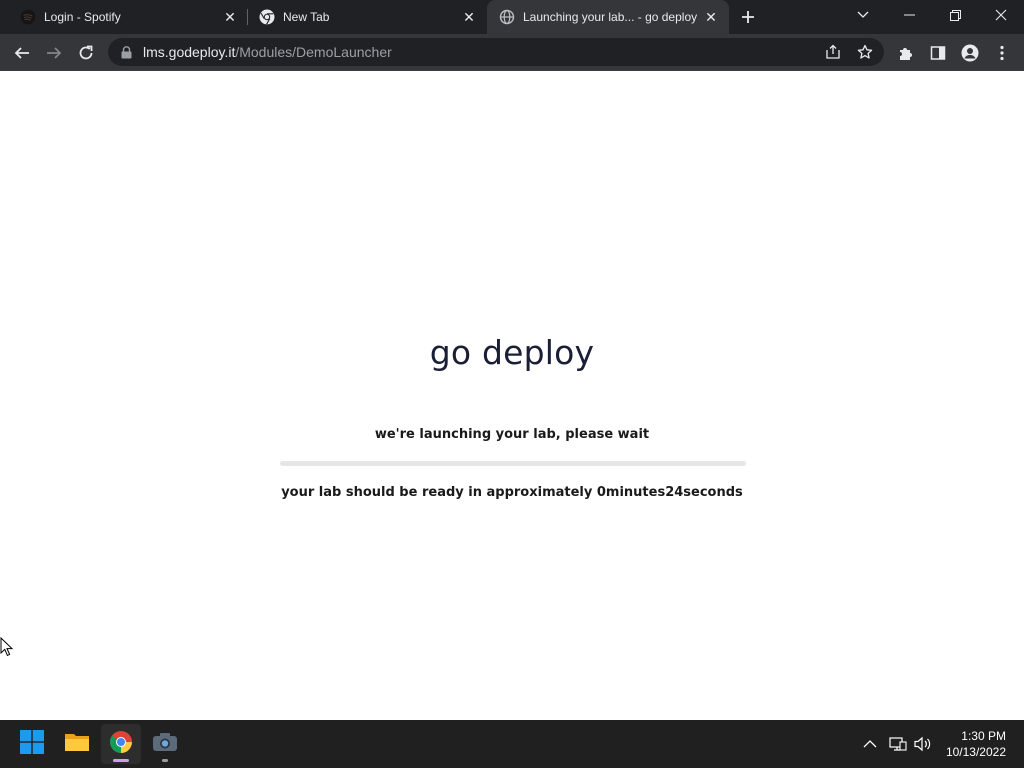  What do you see at coordinates (970, 53) in the screenshot?
I see `profile-avatar-icon` at bounding box center [970, 53].